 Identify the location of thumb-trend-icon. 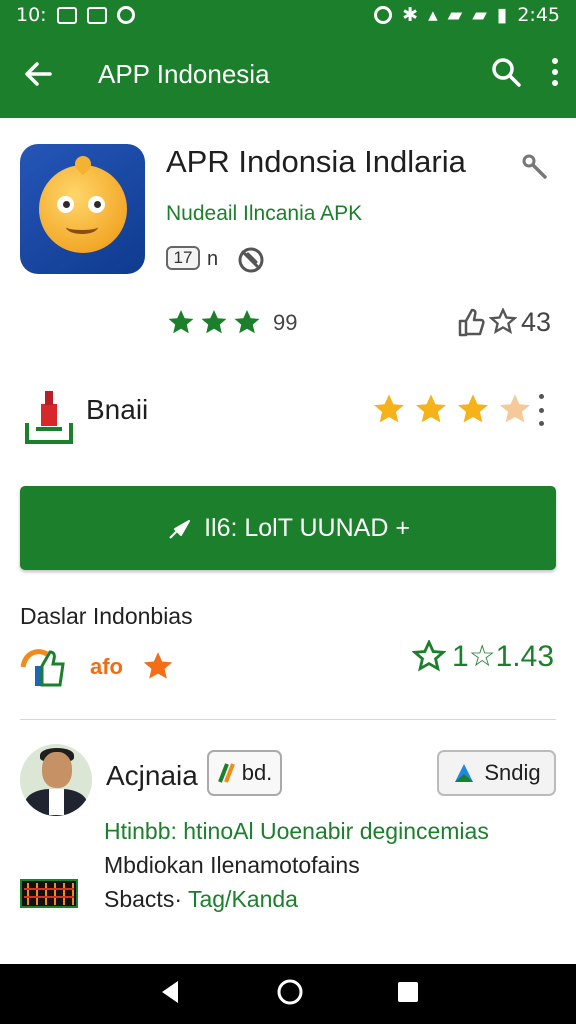
(42, 668).